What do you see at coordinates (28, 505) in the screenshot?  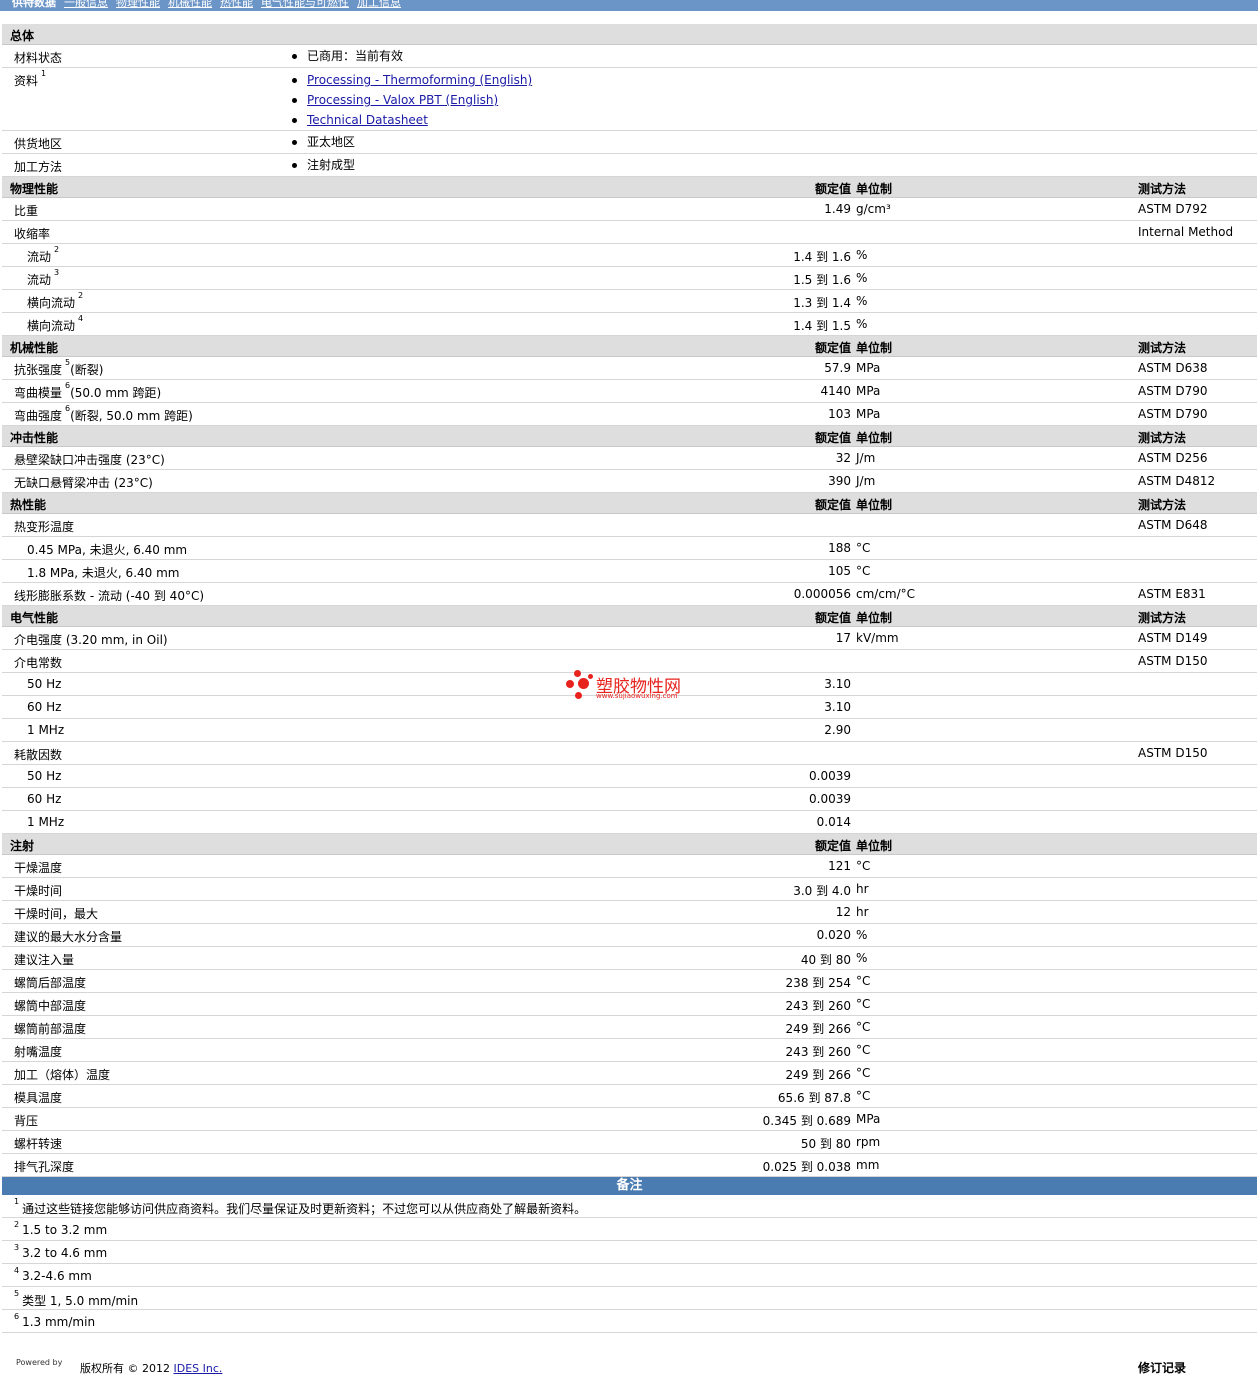 I see `section-title: 热性能` at bounding box center [28, 505].